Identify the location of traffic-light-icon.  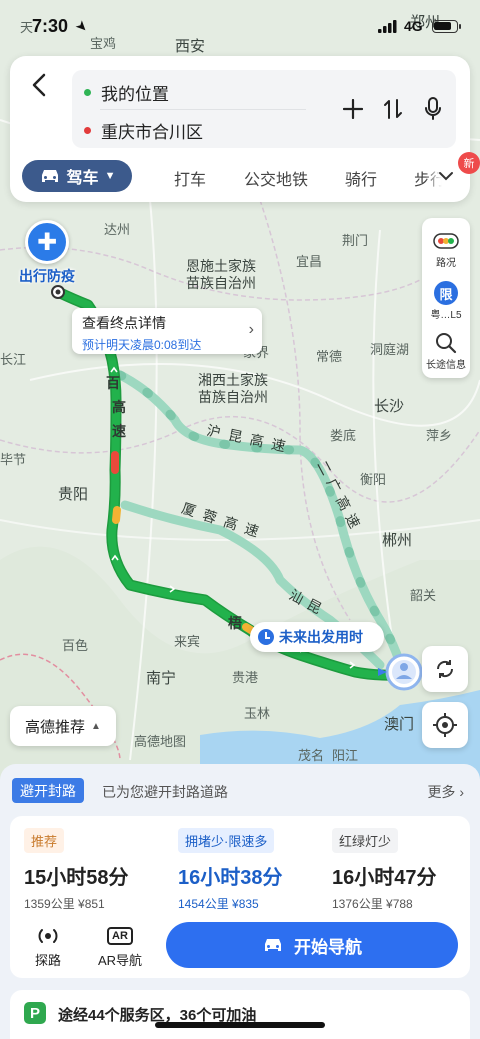
(446, 241).